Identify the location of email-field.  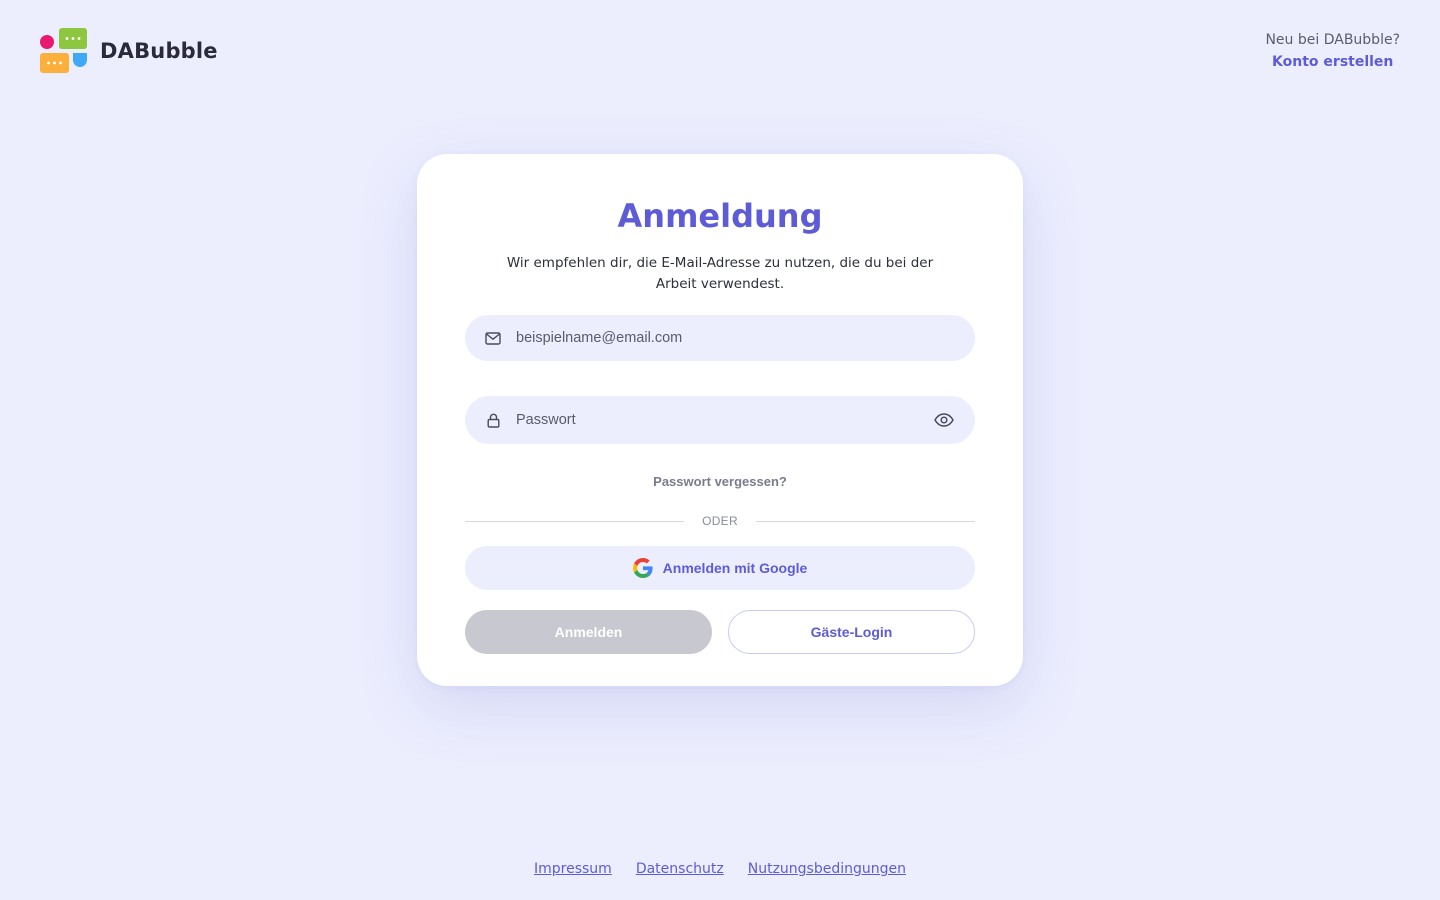
(720, 338).